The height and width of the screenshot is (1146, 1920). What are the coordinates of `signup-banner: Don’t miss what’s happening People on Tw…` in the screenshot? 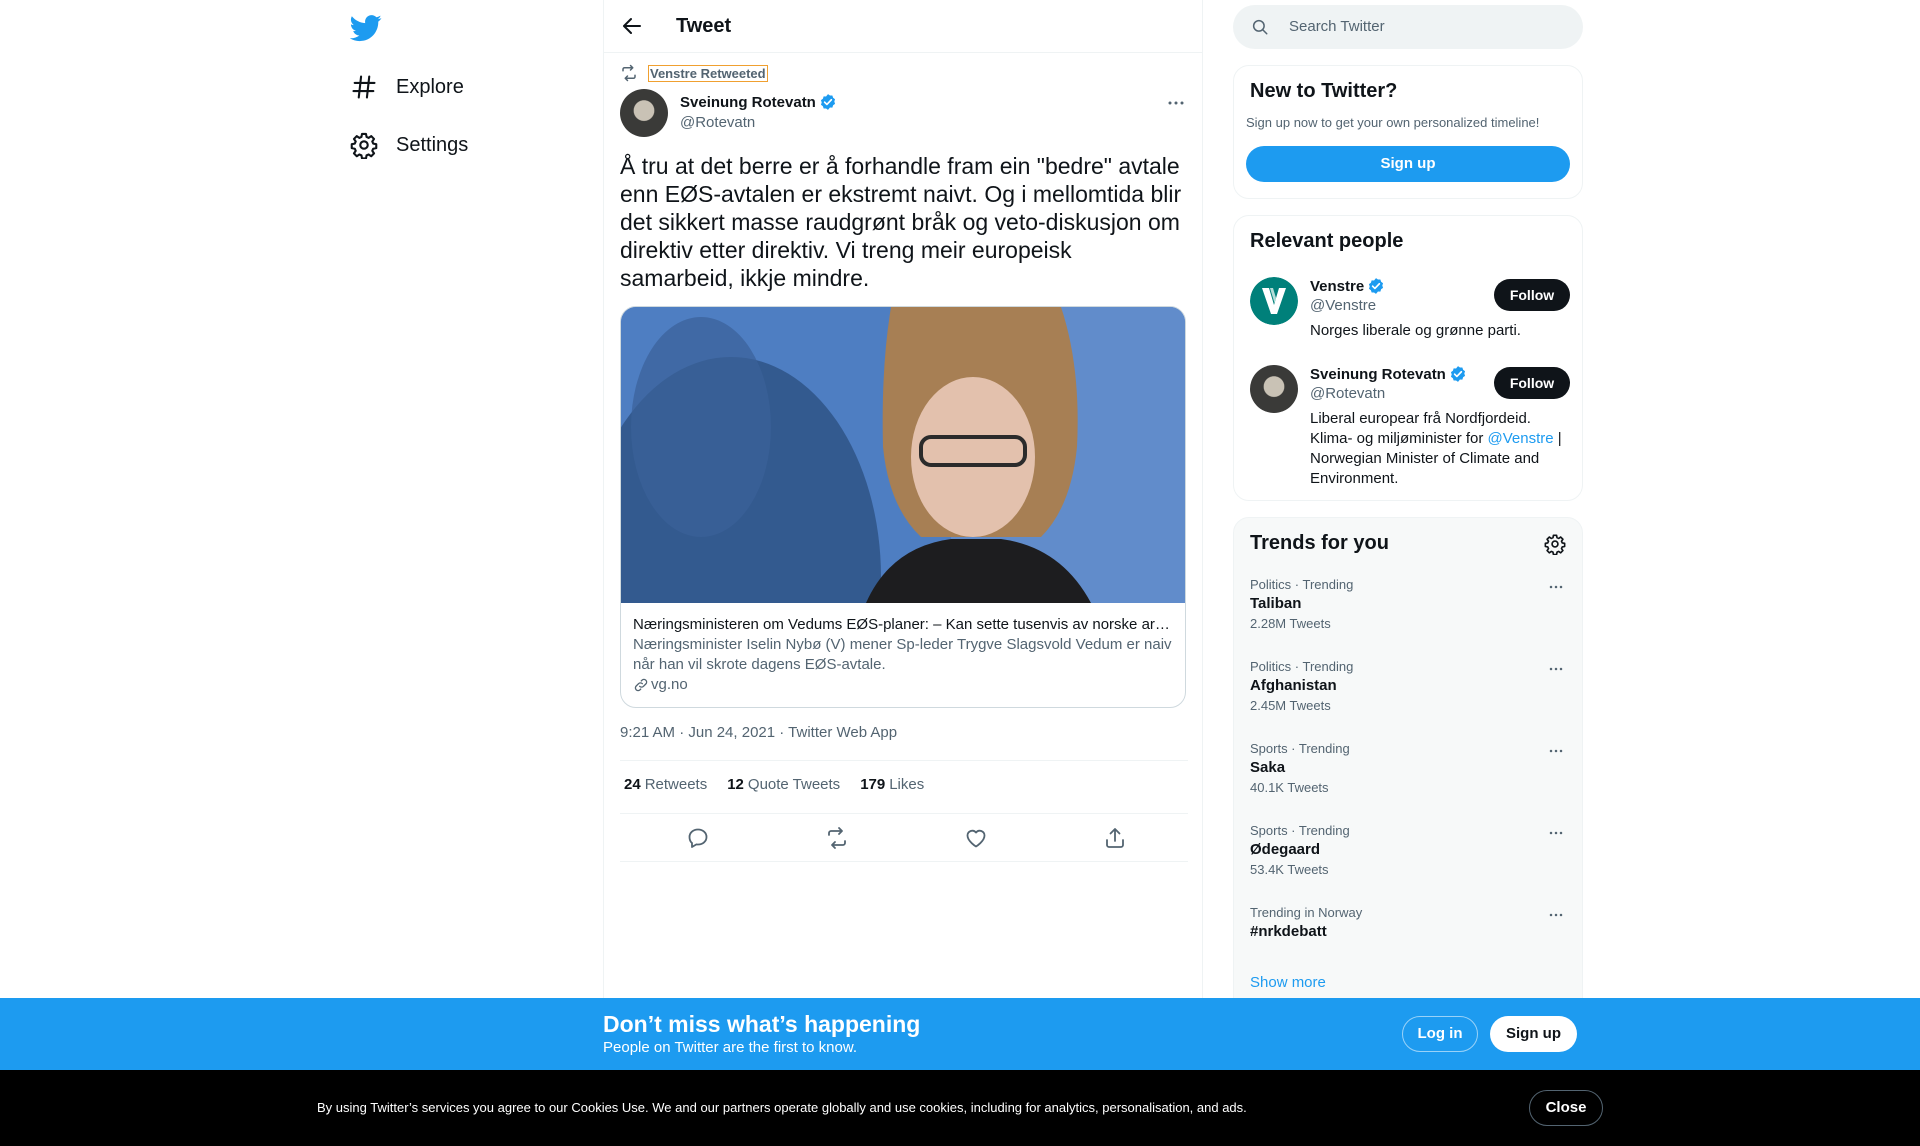 It's located at (960, 1034).